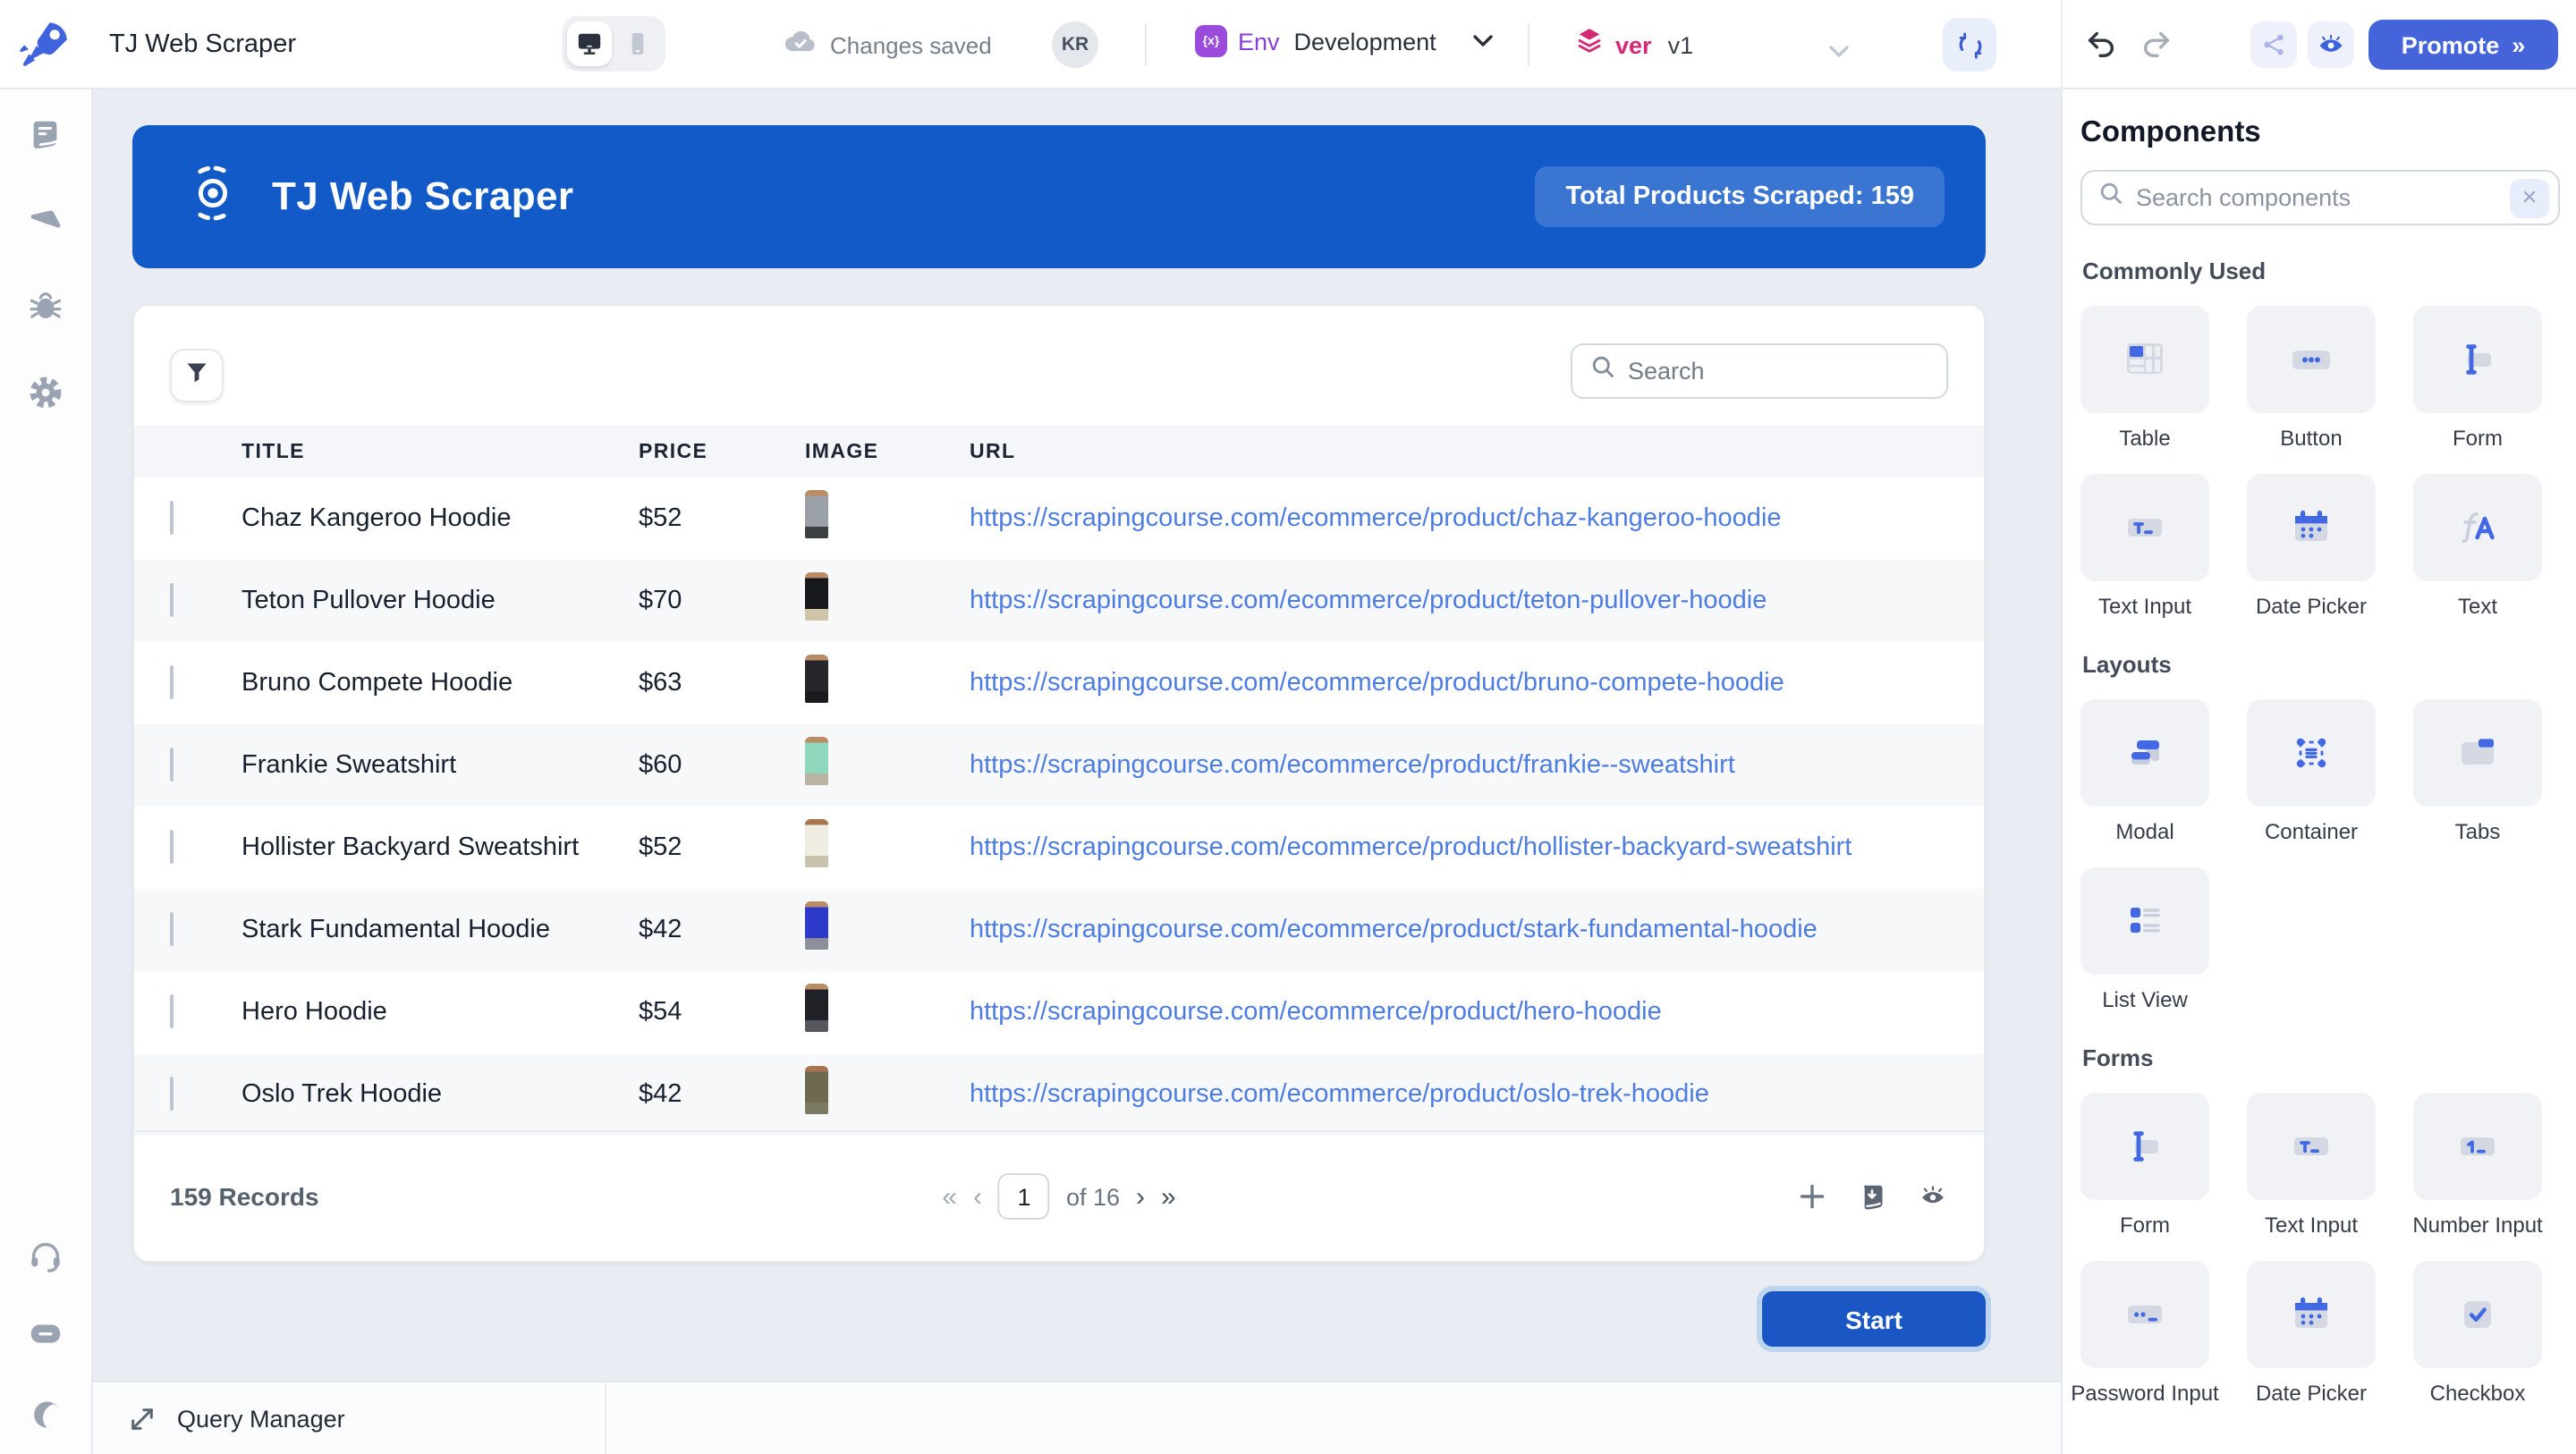  I want to click on component-card-tabs: Tabs, so click(2477, 771).